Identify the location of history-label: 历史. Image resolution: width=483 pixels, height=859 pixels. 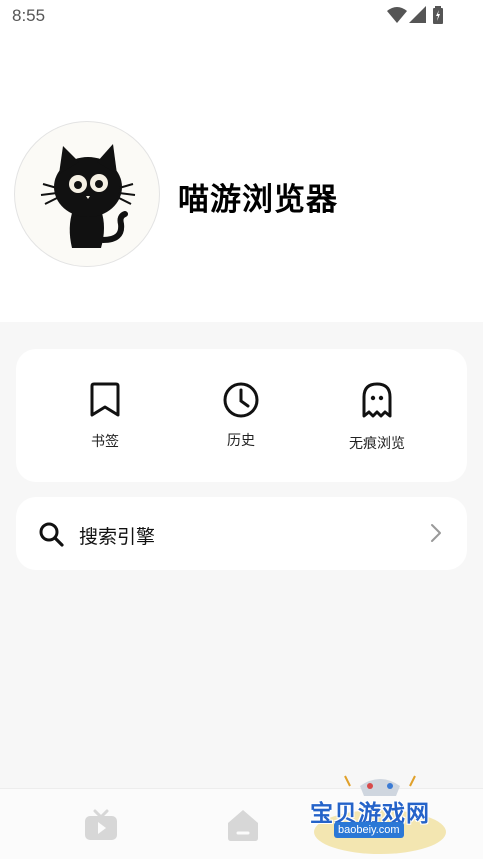
(241, 441).